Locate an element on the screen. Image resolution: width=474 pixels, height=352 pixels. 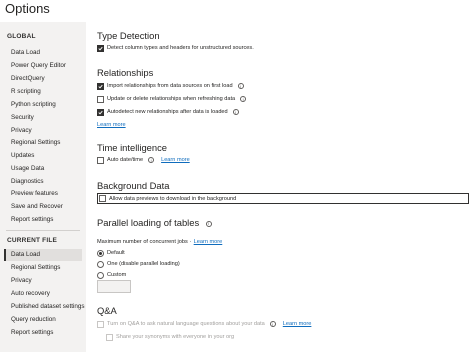
sidebar-item-global-privacy: Privacy is located at coordinates (43, 131).